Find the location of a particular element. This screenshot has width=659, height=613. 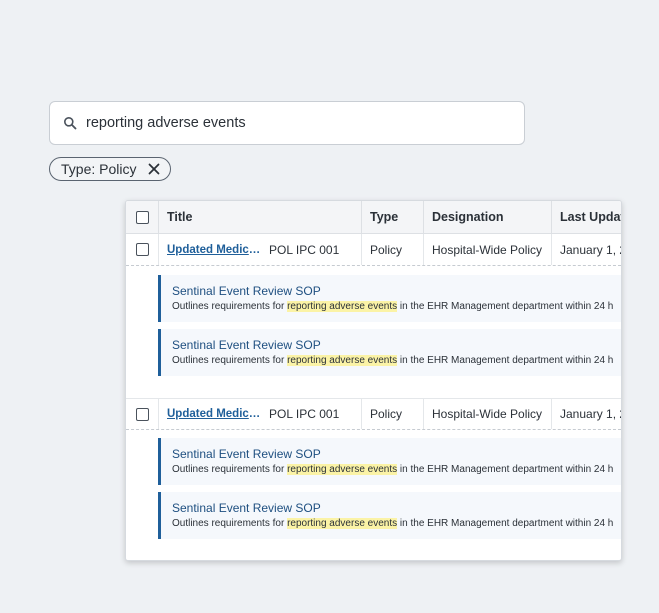

table-header: Title Type Designation Last Updat is located at coordinates (373, 217).